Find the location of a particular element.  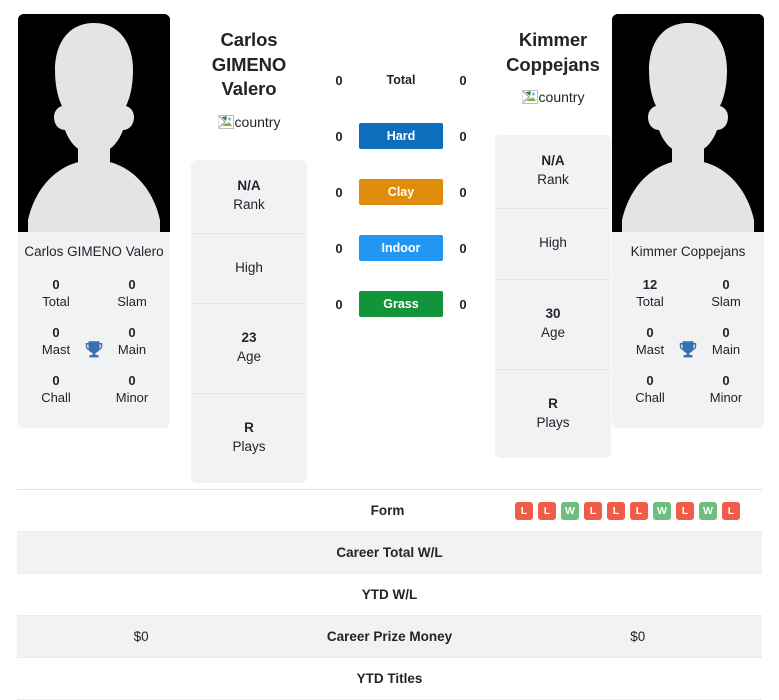

row-label: Career Total W/L is located at coordinates (389, 552).